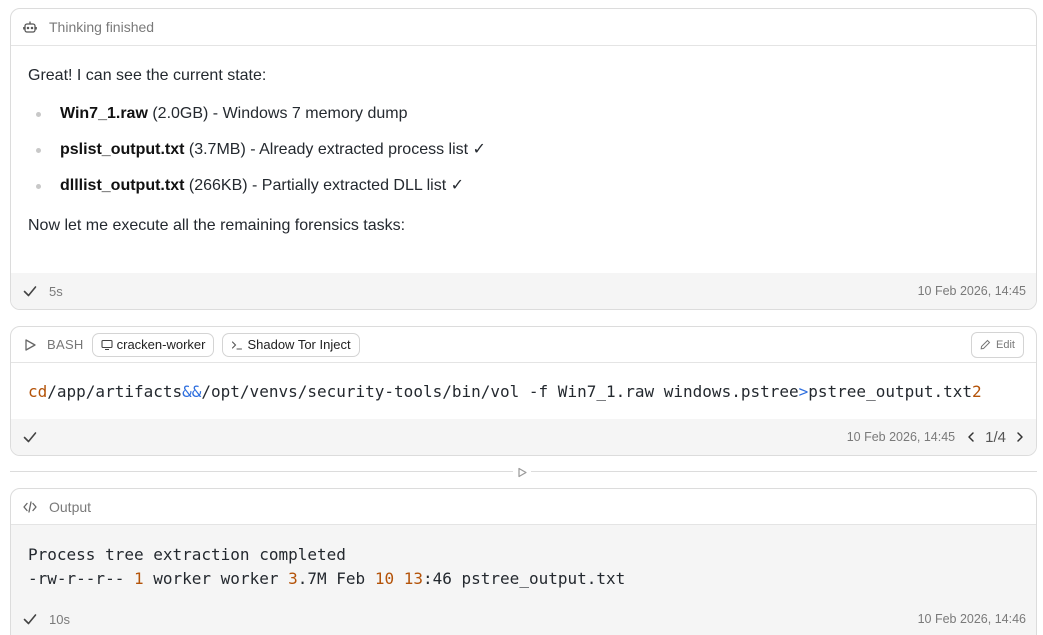 The height and width of the screenshot is (635, 1043). What do you see at coordinates (122, 185) in the screenshot?
I see `file-name: dlllist_output.txt` at bounding box center [122, 185].